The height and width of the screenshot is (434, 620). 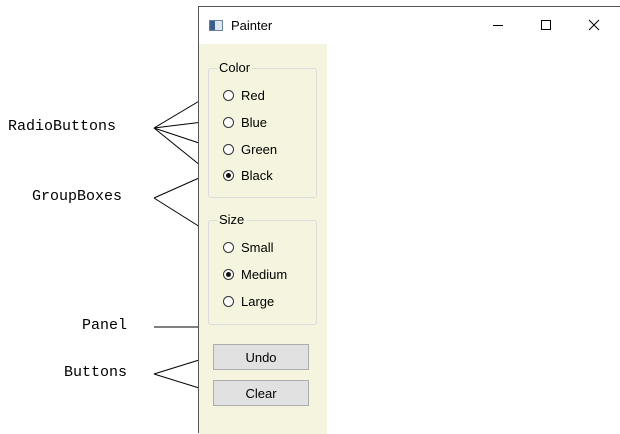 I want to click on callout-radiobuttons: RadioButtons, so click(x=62, y=126).